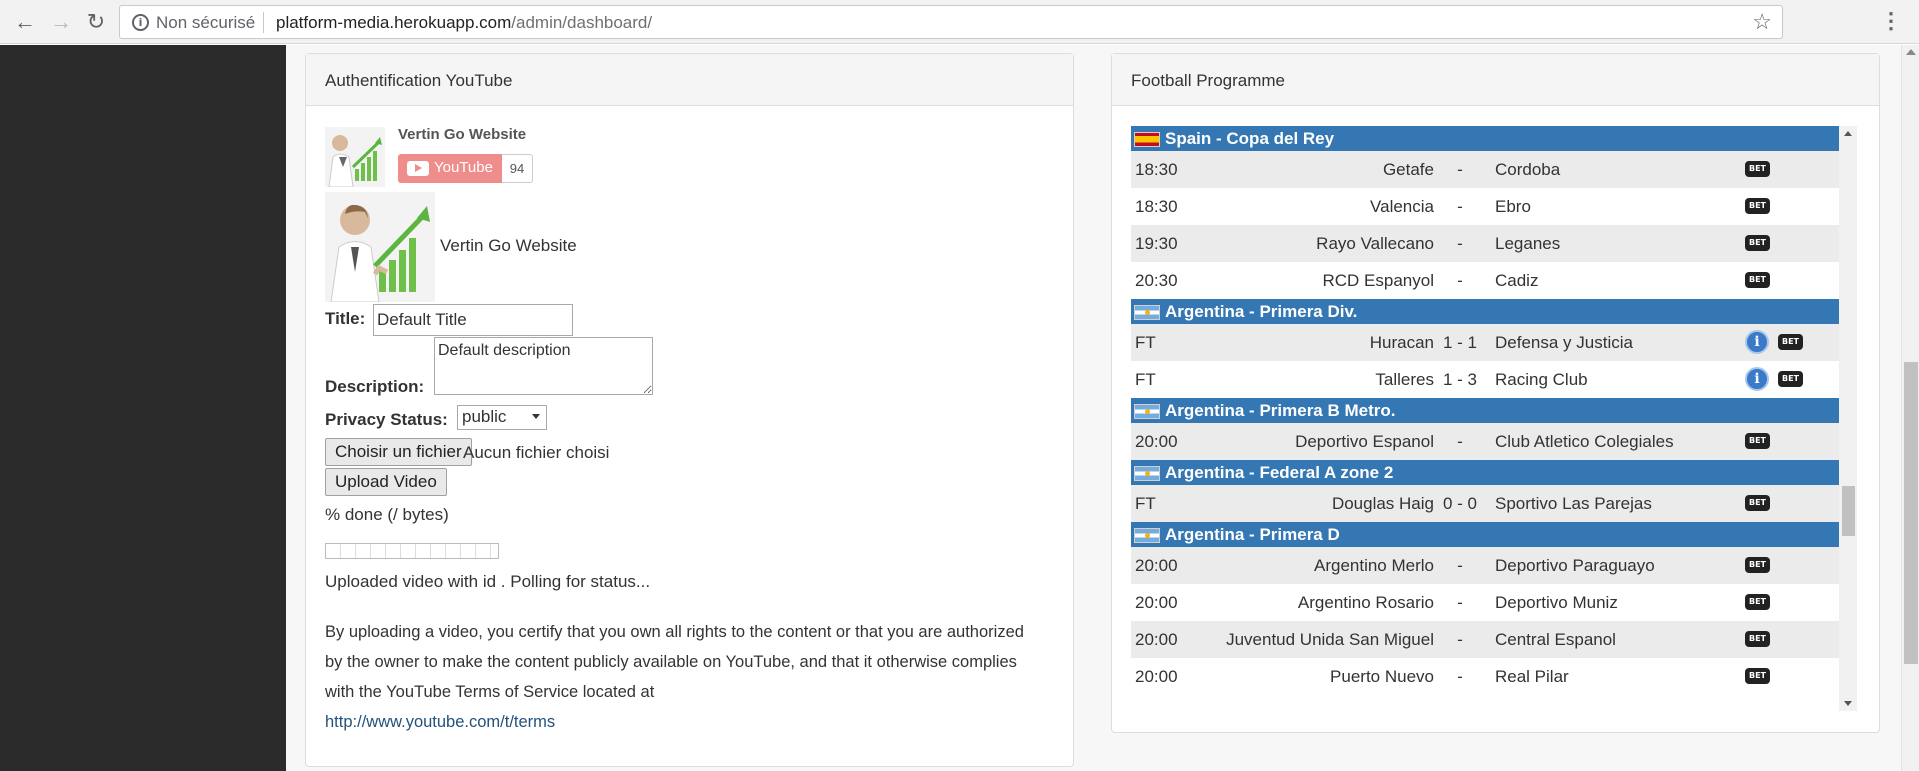 The height and width of the screenshot is (771, 1919). Describe the element at coordinates (440, 722) in the screenshot. I see `terms-link: http://www.youtube.com/t/terms` at that location.